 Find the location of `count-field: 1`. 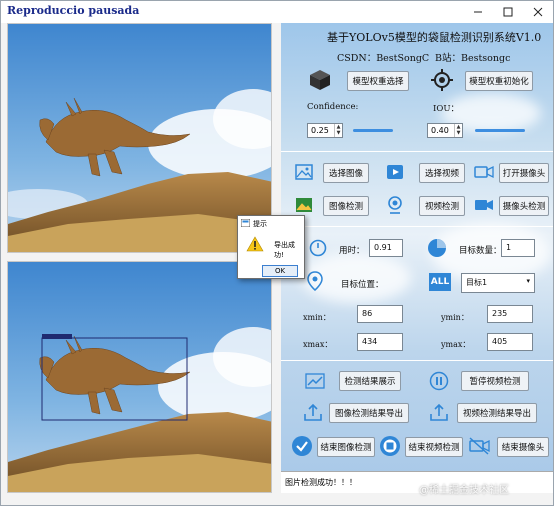

count-field: 1 is located at coordinates (518, 248).